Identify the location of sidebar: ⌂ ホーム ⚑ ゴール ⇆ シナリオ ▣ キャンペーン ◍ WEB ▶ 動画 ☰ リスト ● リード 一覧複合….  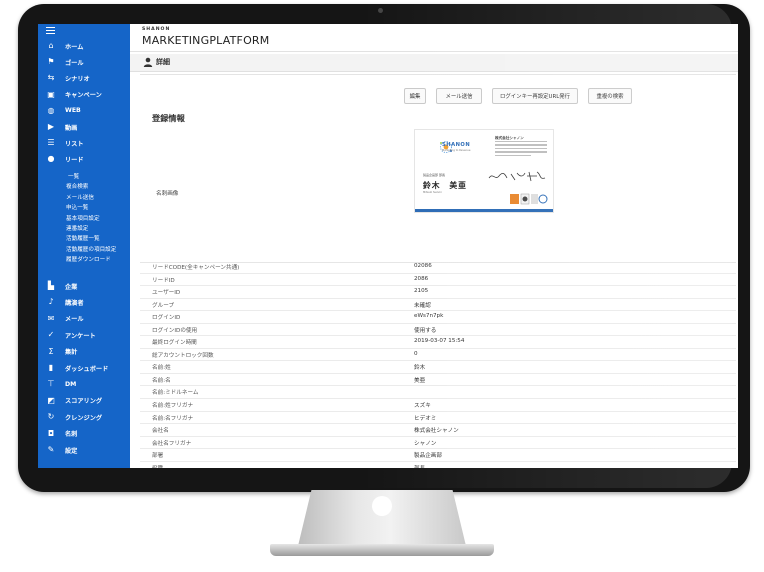
(84, 246).